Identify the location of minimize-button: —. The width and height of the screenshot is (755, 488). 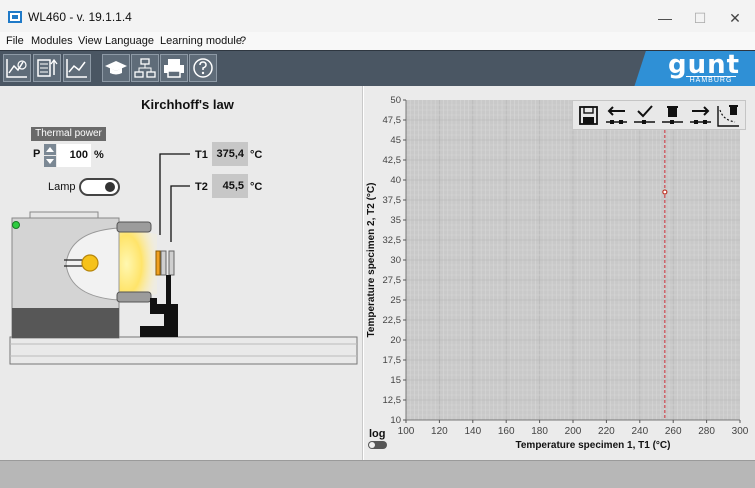
(665, 18).